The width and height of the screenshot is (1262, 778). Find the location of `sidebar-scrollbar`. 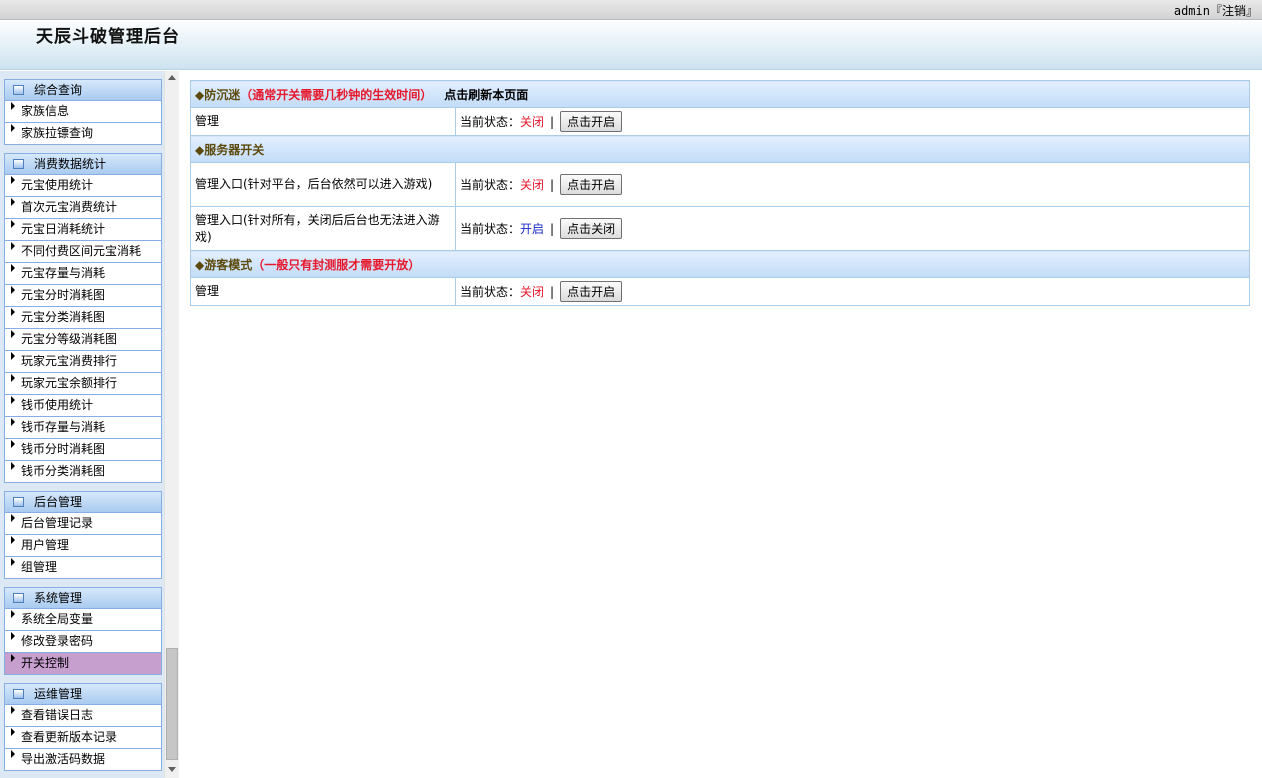

sidebar-scrollbar is located at coordinates (171, 424).